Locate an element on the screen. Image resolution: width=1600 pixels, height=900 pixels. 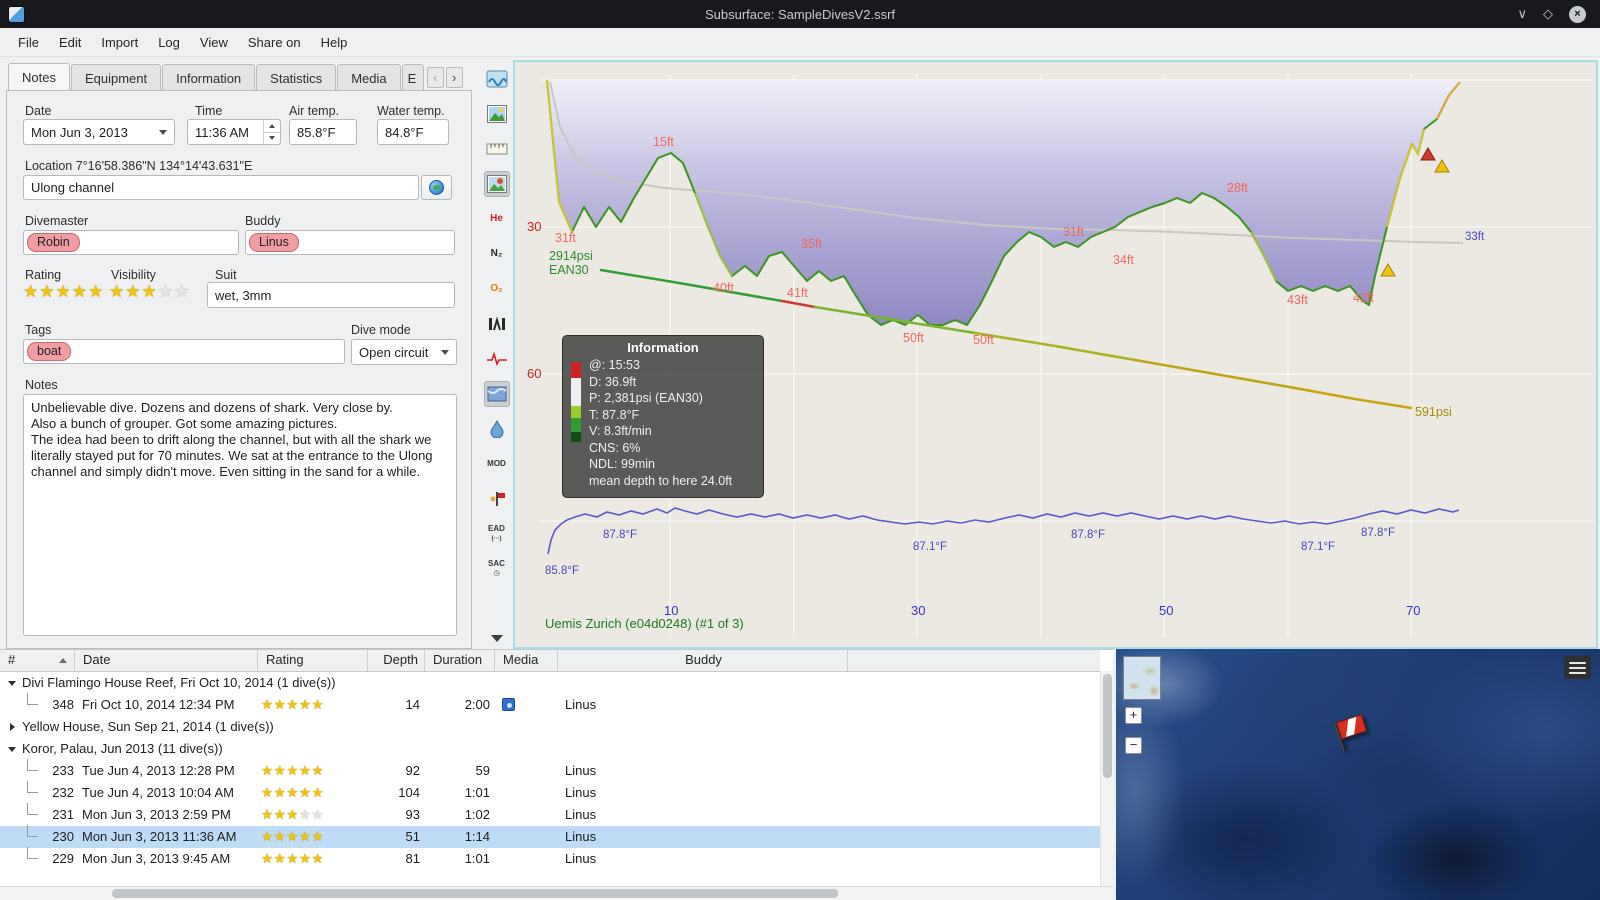
date-dropdown: Mon Jun 3, 2013 is located at coordinates (99, 132).